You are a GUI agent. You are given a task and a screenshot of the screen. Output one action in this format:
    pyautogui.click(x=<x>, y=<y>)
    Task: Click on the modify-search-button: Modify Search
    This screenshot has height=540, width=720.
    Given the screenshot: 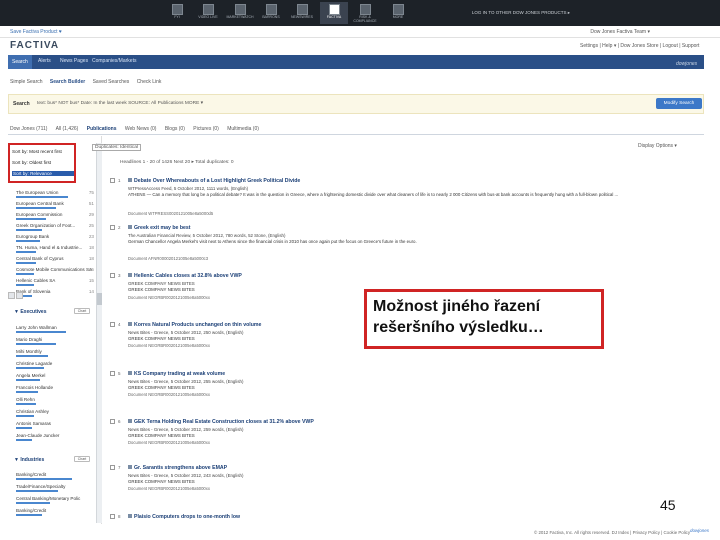 What is the action you would take?
    pyautogui.click(x=679, y=103)
    